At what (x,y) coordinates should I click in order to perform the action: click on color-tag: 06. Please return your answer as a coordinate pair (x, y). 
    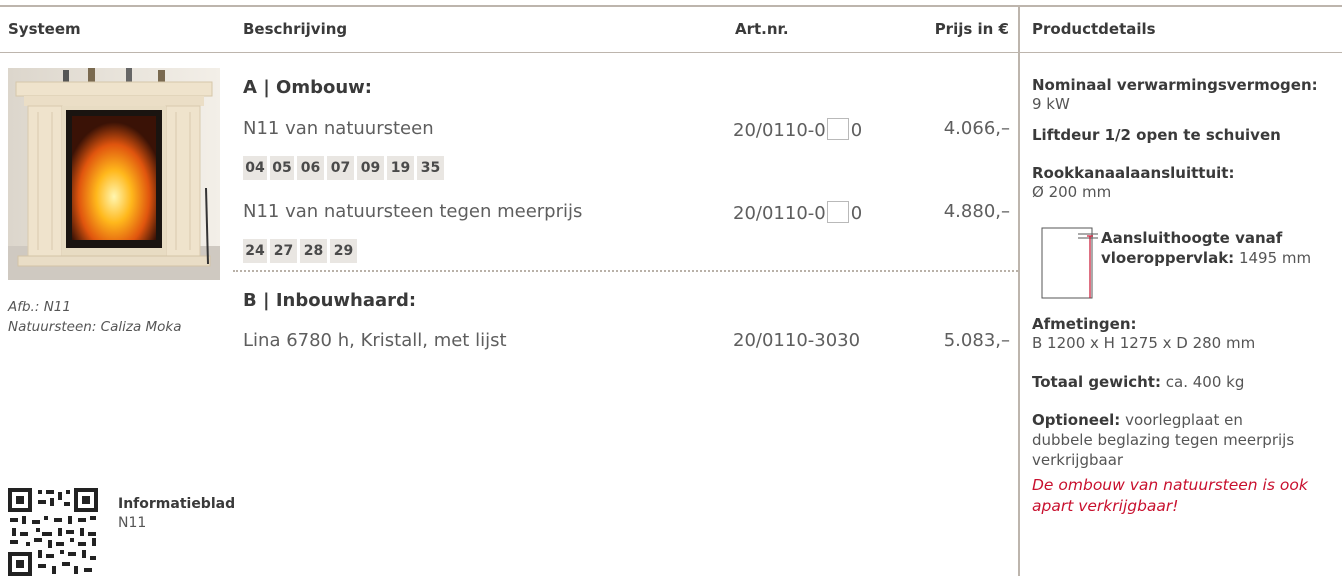
    Looking at the image, I should click on (310, 168).